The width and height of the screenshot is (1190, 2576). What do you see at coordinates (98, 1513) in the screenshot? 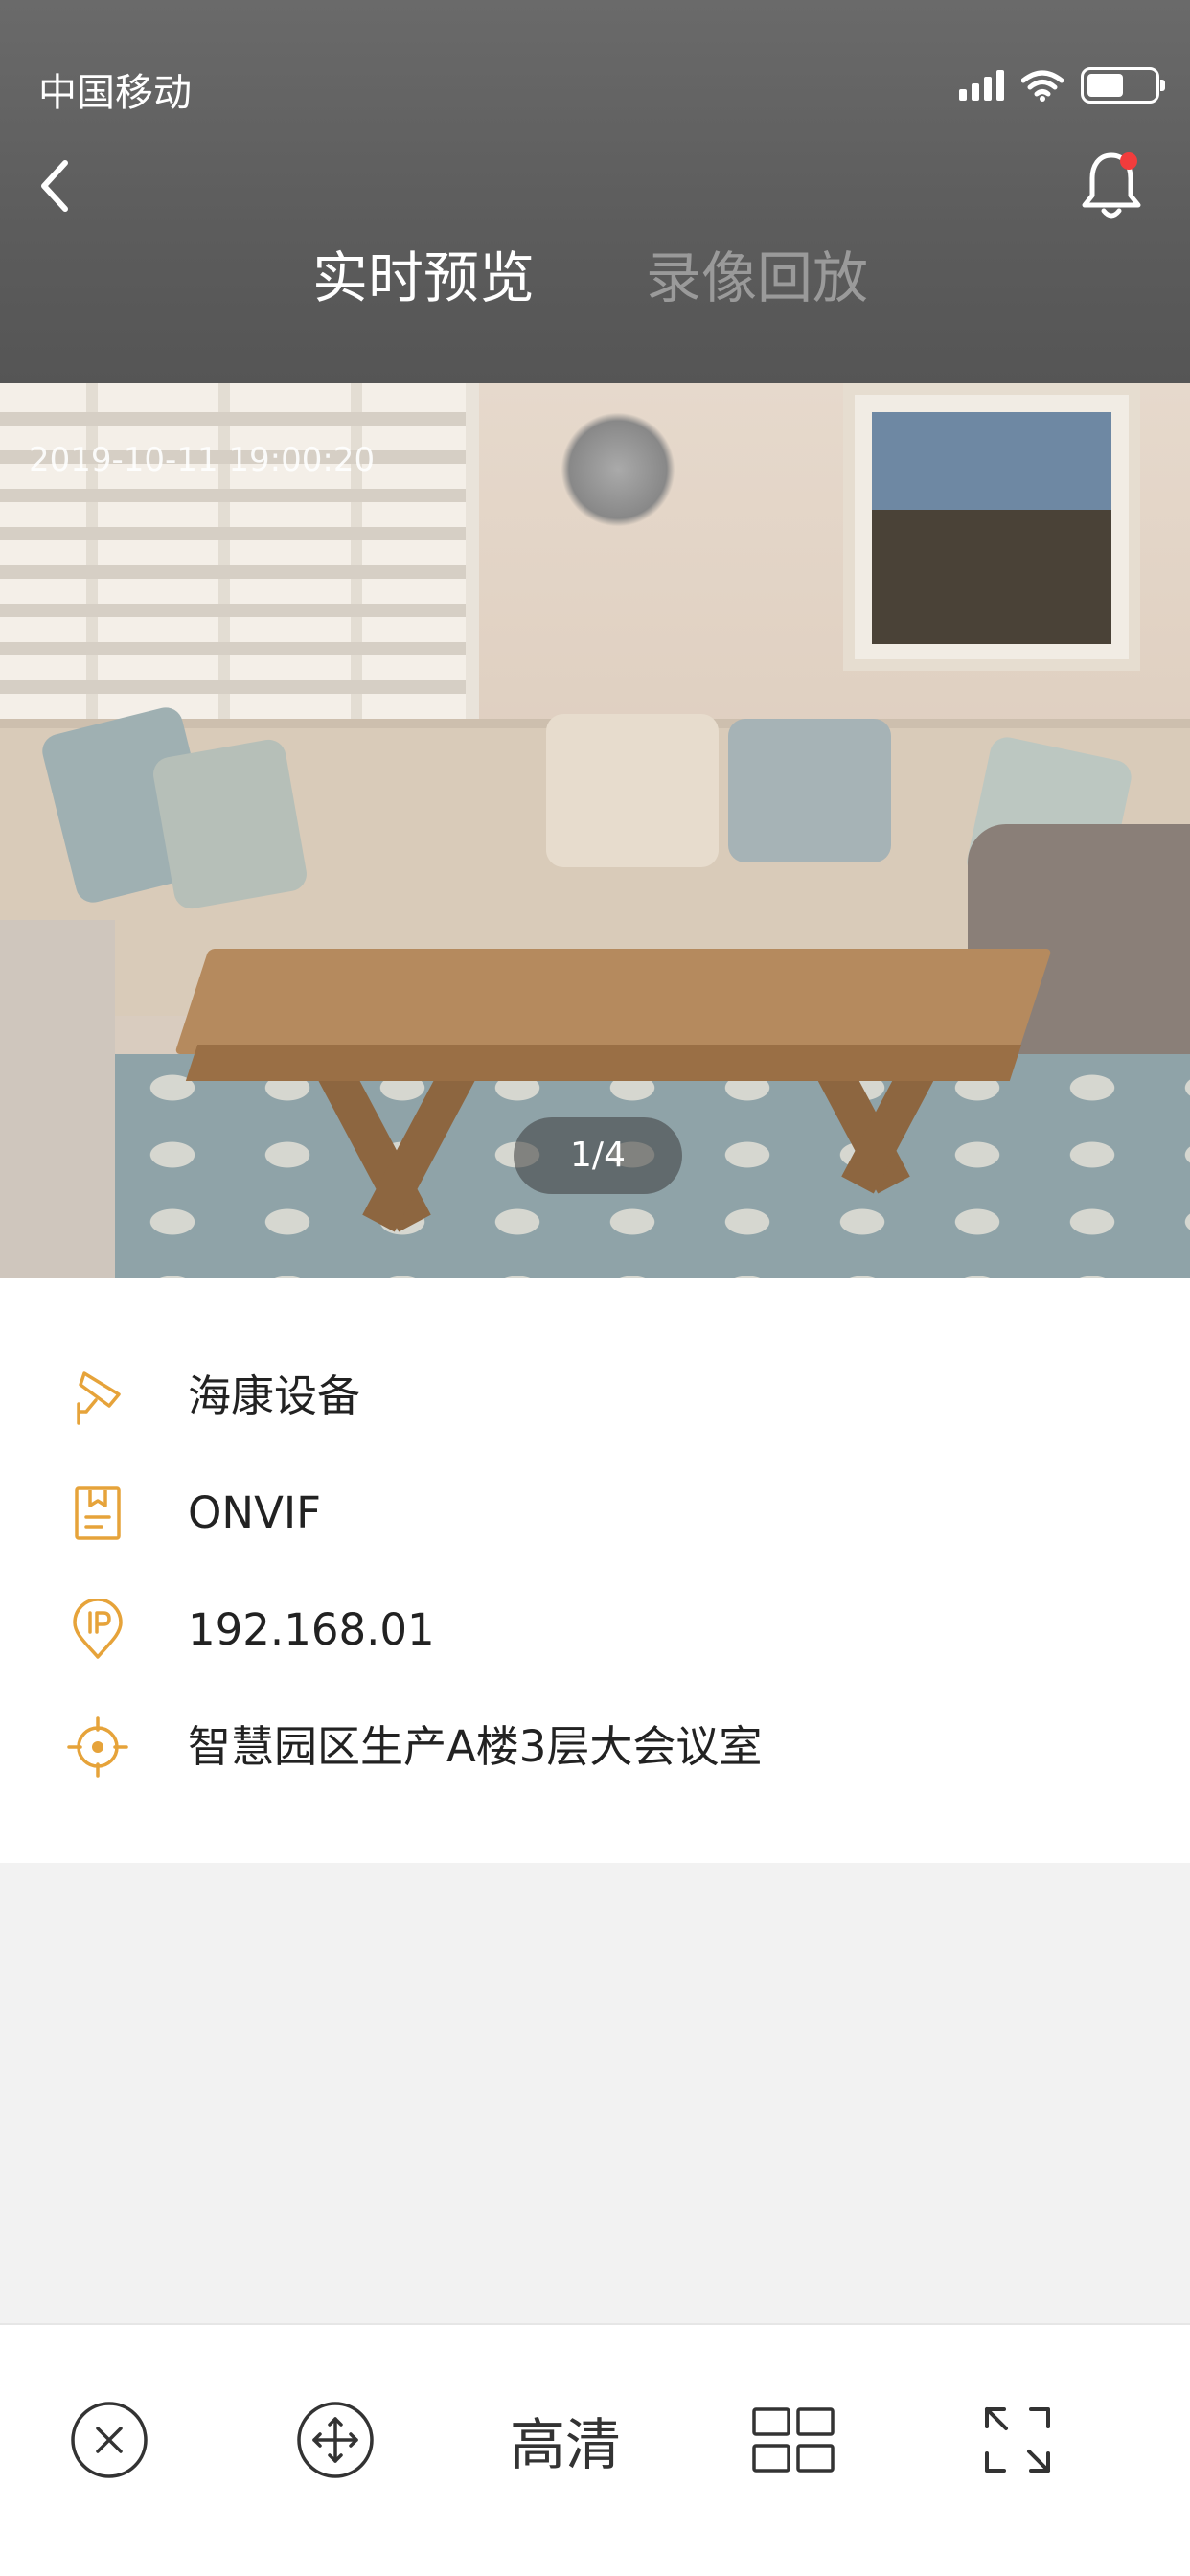
I see `protocol-doc-icon` at bounding box center [98, 1513].